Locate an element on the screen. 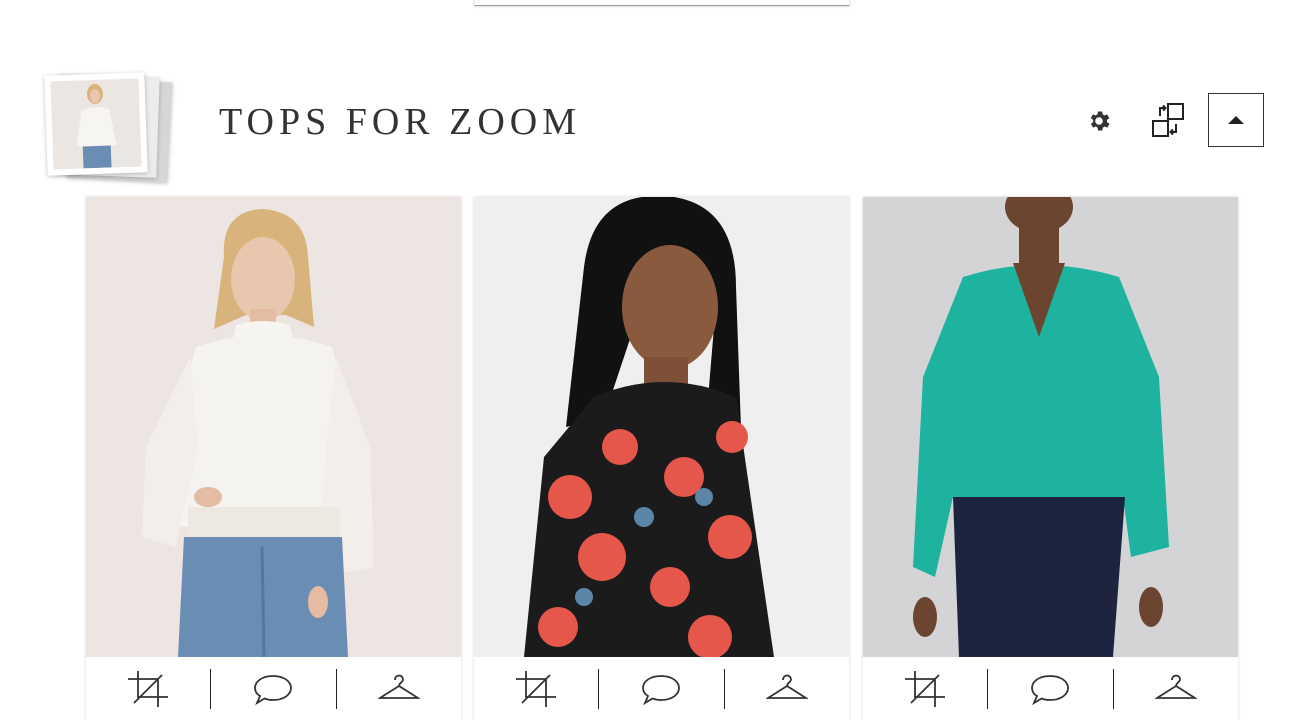 The width and height of the screenshot is (1300, 720). settings-button is located at coordinates (1099, 121).